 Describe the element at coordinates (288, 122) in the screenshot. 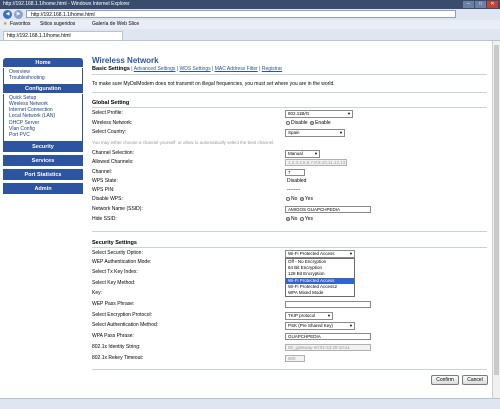

I see `disable-radio` at that location.